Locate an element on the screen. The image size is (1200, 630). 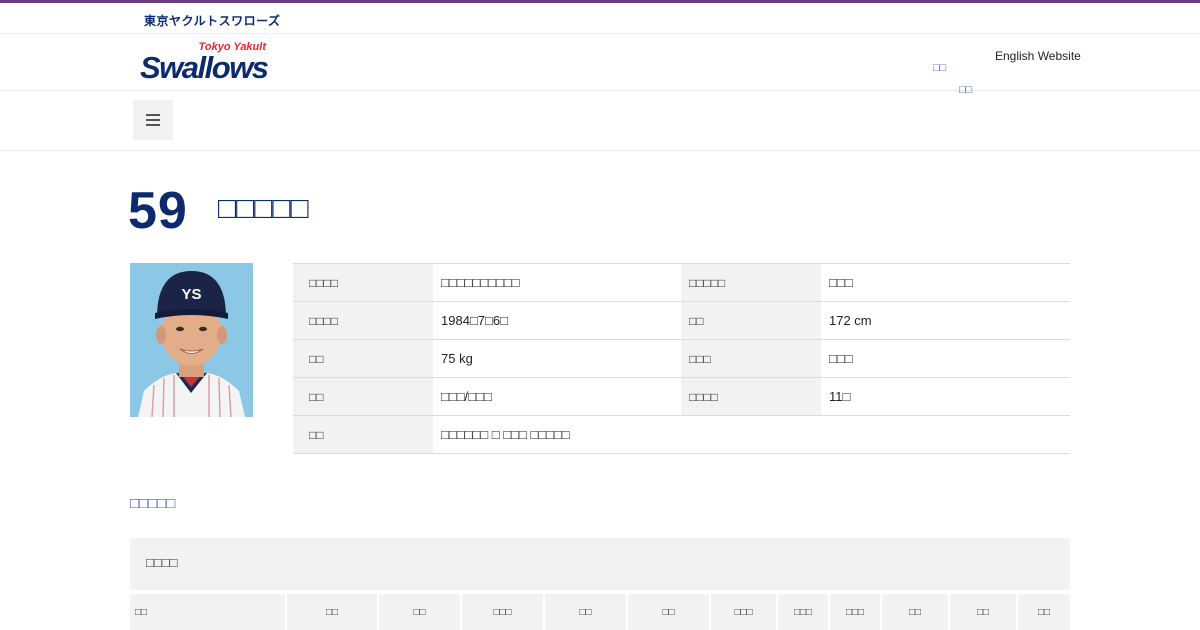
profile-label: □□□□□ is located at coordinates (751, 282).